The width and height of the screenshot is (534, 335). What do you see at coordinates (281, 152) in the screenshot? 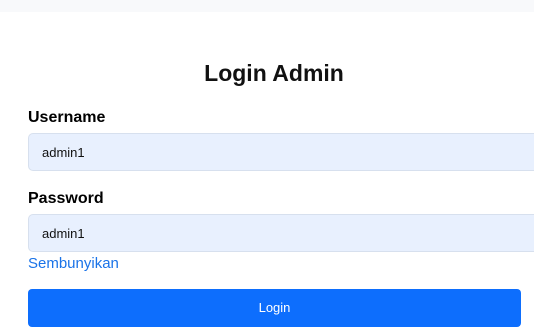
I see `username-input` at bounding box center [281, 152].